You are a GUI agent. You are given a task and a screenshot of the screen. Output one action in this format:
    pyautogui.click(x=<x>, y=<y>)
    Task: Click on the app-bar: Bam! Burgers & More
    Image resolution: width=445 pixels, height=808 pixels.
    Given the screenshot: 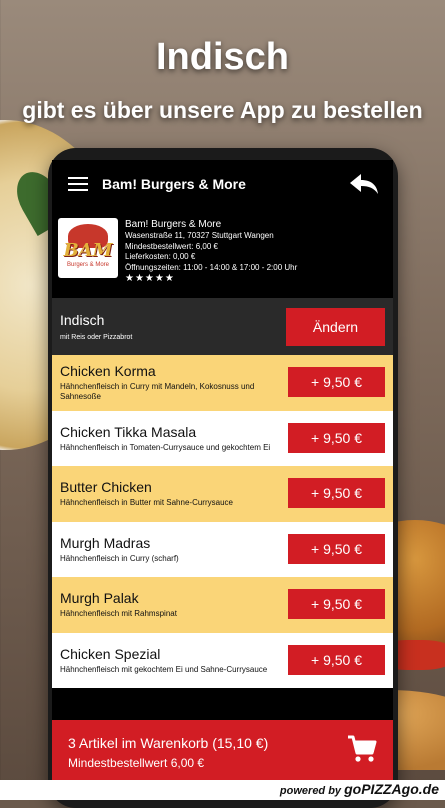 What is the action you would take?
    pyautogui.click(x=222, y=184)
    